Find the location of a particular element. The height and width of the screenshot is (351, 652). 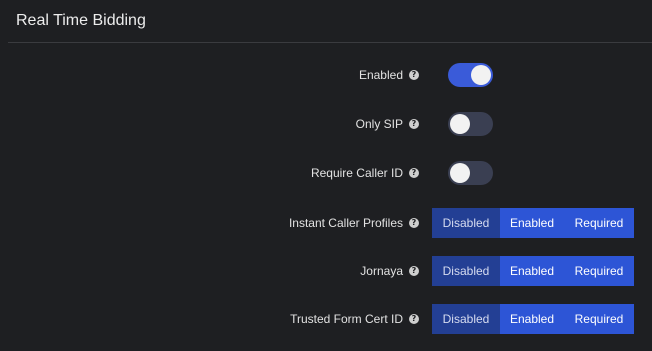

setting-label-group: Jornaya ? is located at coordinates (389, 271).